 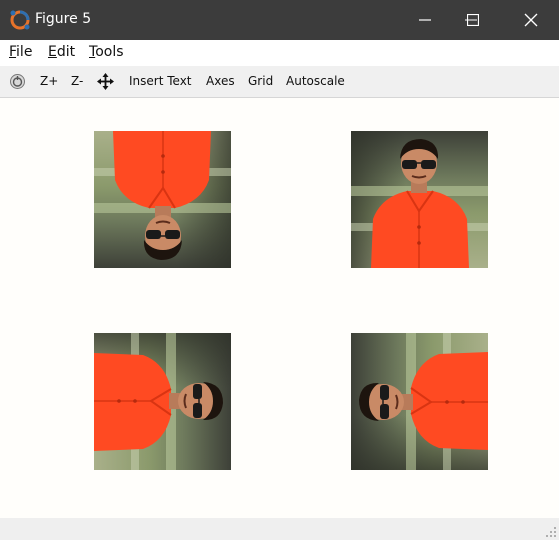 I want to click on menu-tools: Tools, so click(x=106, y=52).